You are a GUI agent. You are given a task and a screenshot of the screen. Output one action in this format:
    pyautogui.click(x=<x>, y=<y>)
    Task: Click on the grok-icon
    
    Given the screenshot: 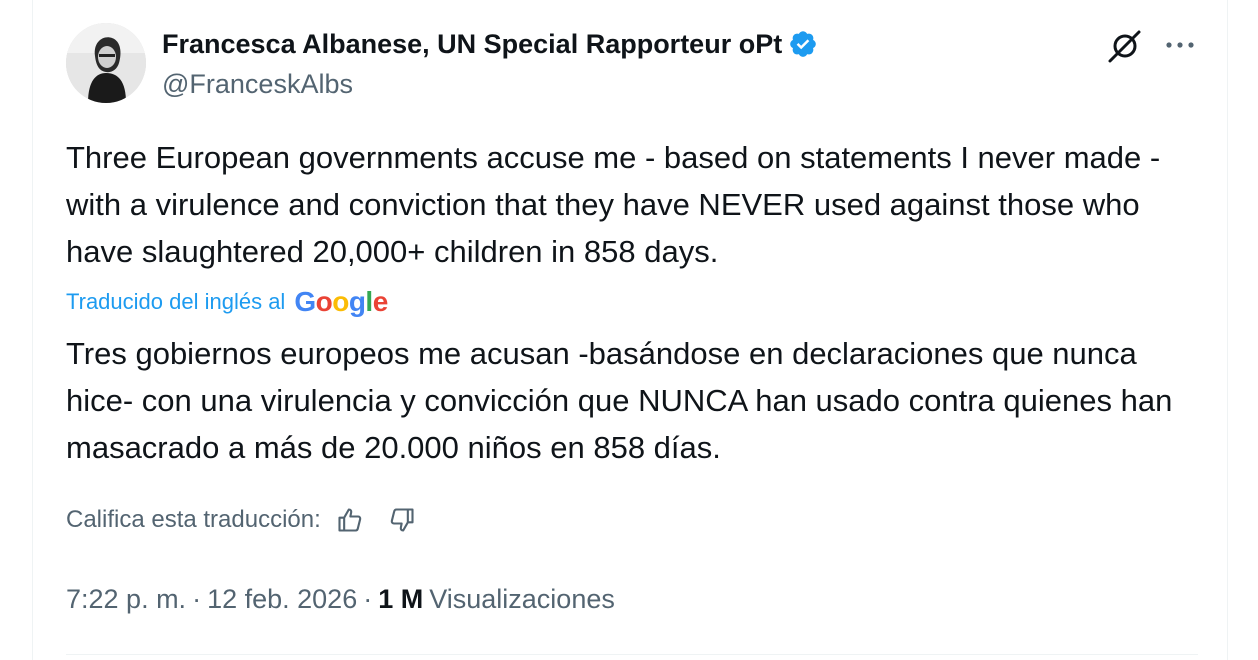 What is the action you would take?
    pyautogui.click(x=1124, y=46)
    